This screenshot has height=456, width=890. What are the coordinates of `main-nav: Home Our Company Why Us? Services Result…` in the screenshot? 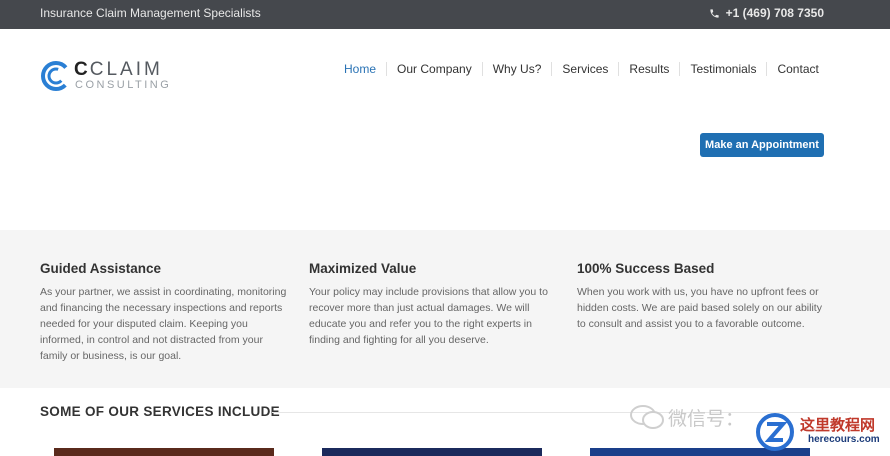 It's located at (581, 69).